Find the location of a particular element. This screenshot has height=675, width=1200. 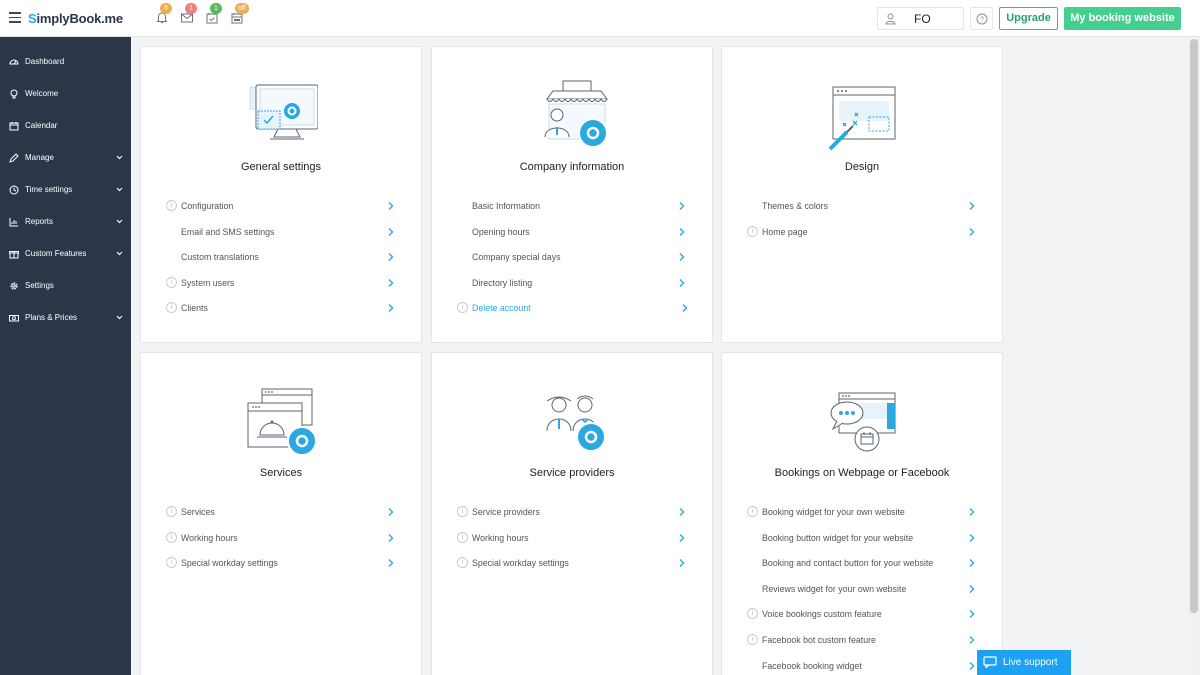

user-menu: FO is located at coordinates (920, 18).